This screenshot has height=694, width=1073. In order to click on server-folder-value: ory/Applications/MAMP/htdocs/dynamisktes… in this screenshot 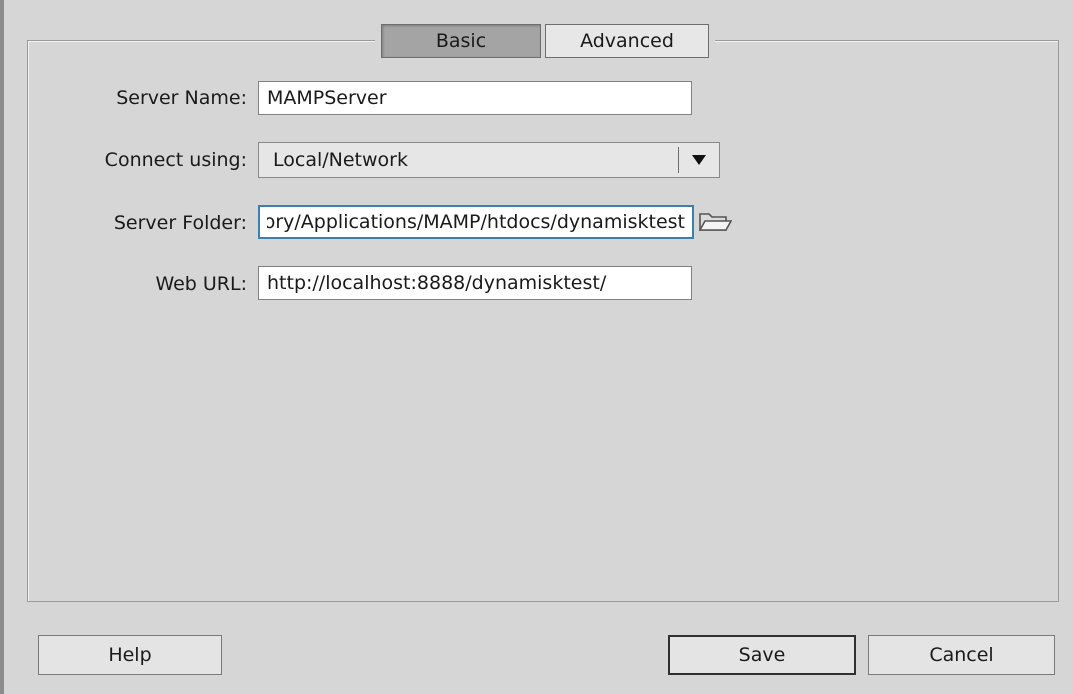, I will do `click(476, 222)`.